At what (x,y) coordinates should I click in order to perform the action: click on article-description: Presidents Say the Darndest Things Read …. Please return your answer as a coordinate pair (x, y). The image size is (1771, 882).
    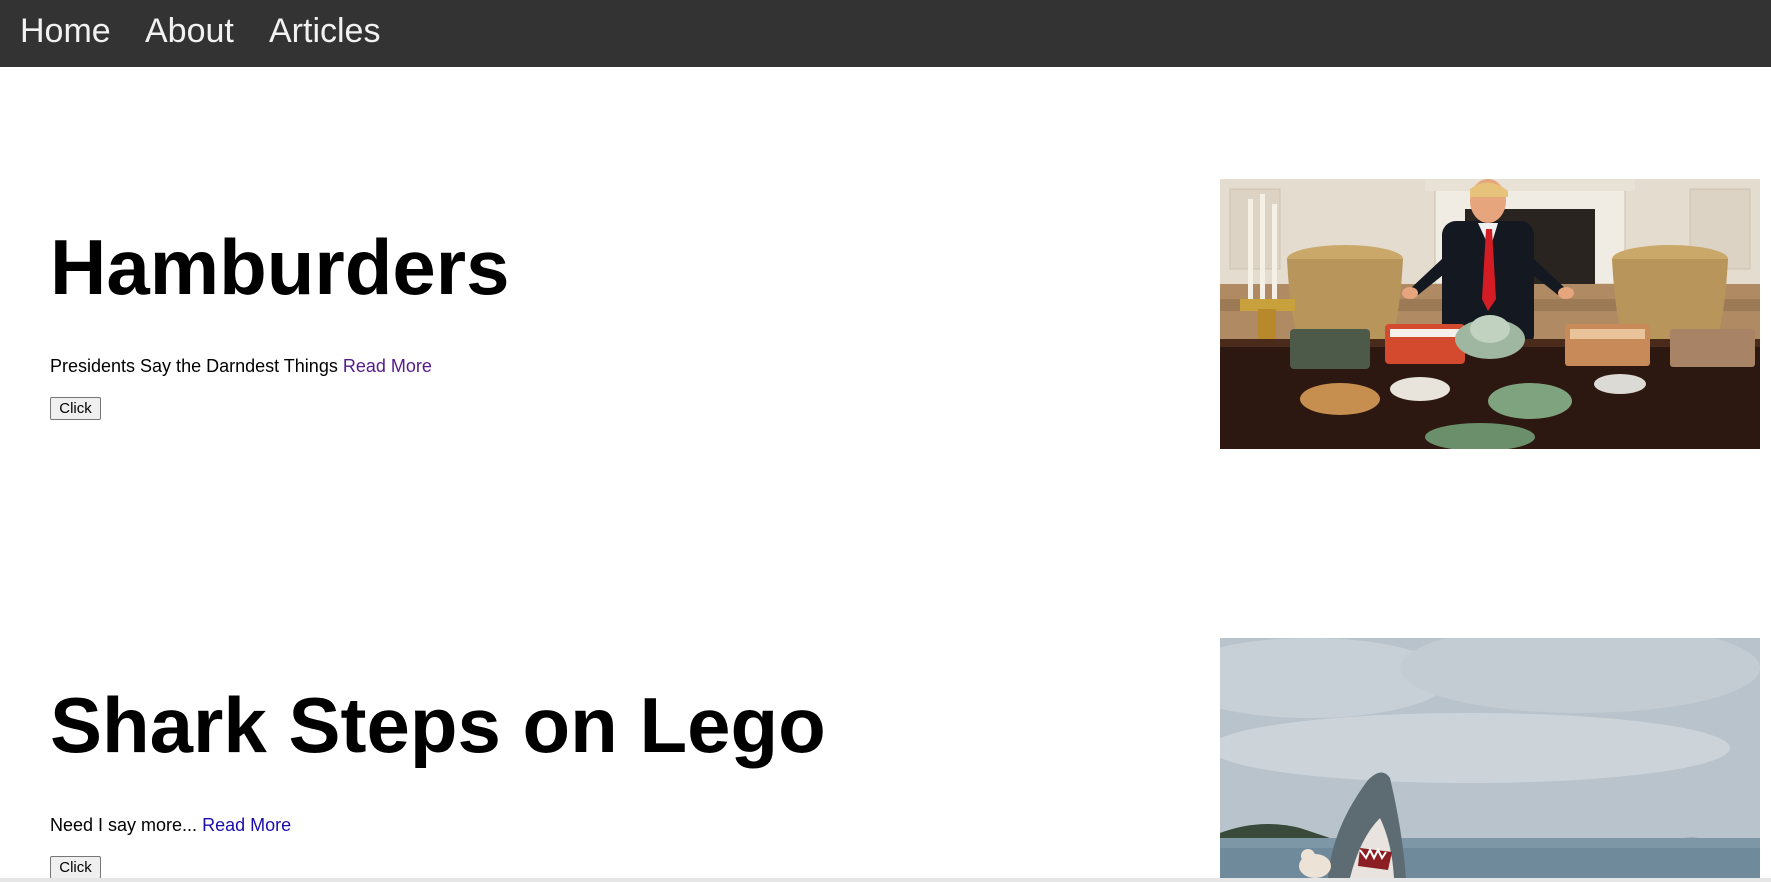
    Looking at the image, I should click on (241, 366).